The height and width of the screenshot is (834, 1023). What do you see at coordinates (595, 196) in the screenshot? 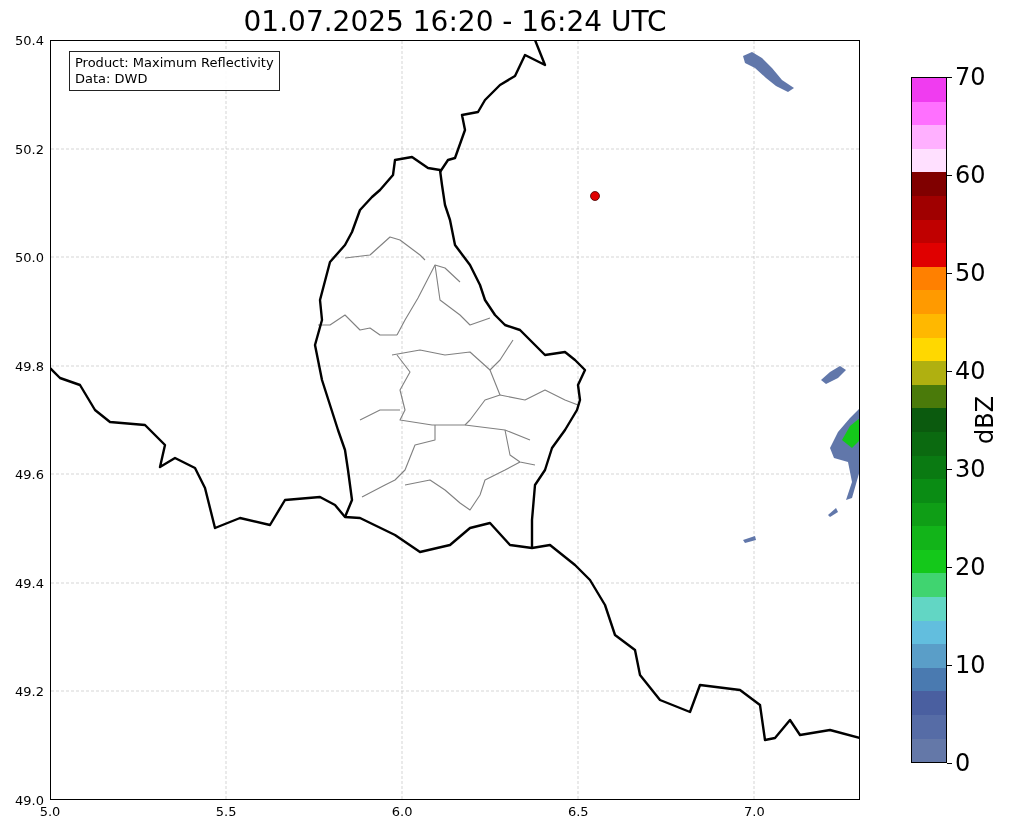
I see `location-marker` at bounding box center [595, 196].